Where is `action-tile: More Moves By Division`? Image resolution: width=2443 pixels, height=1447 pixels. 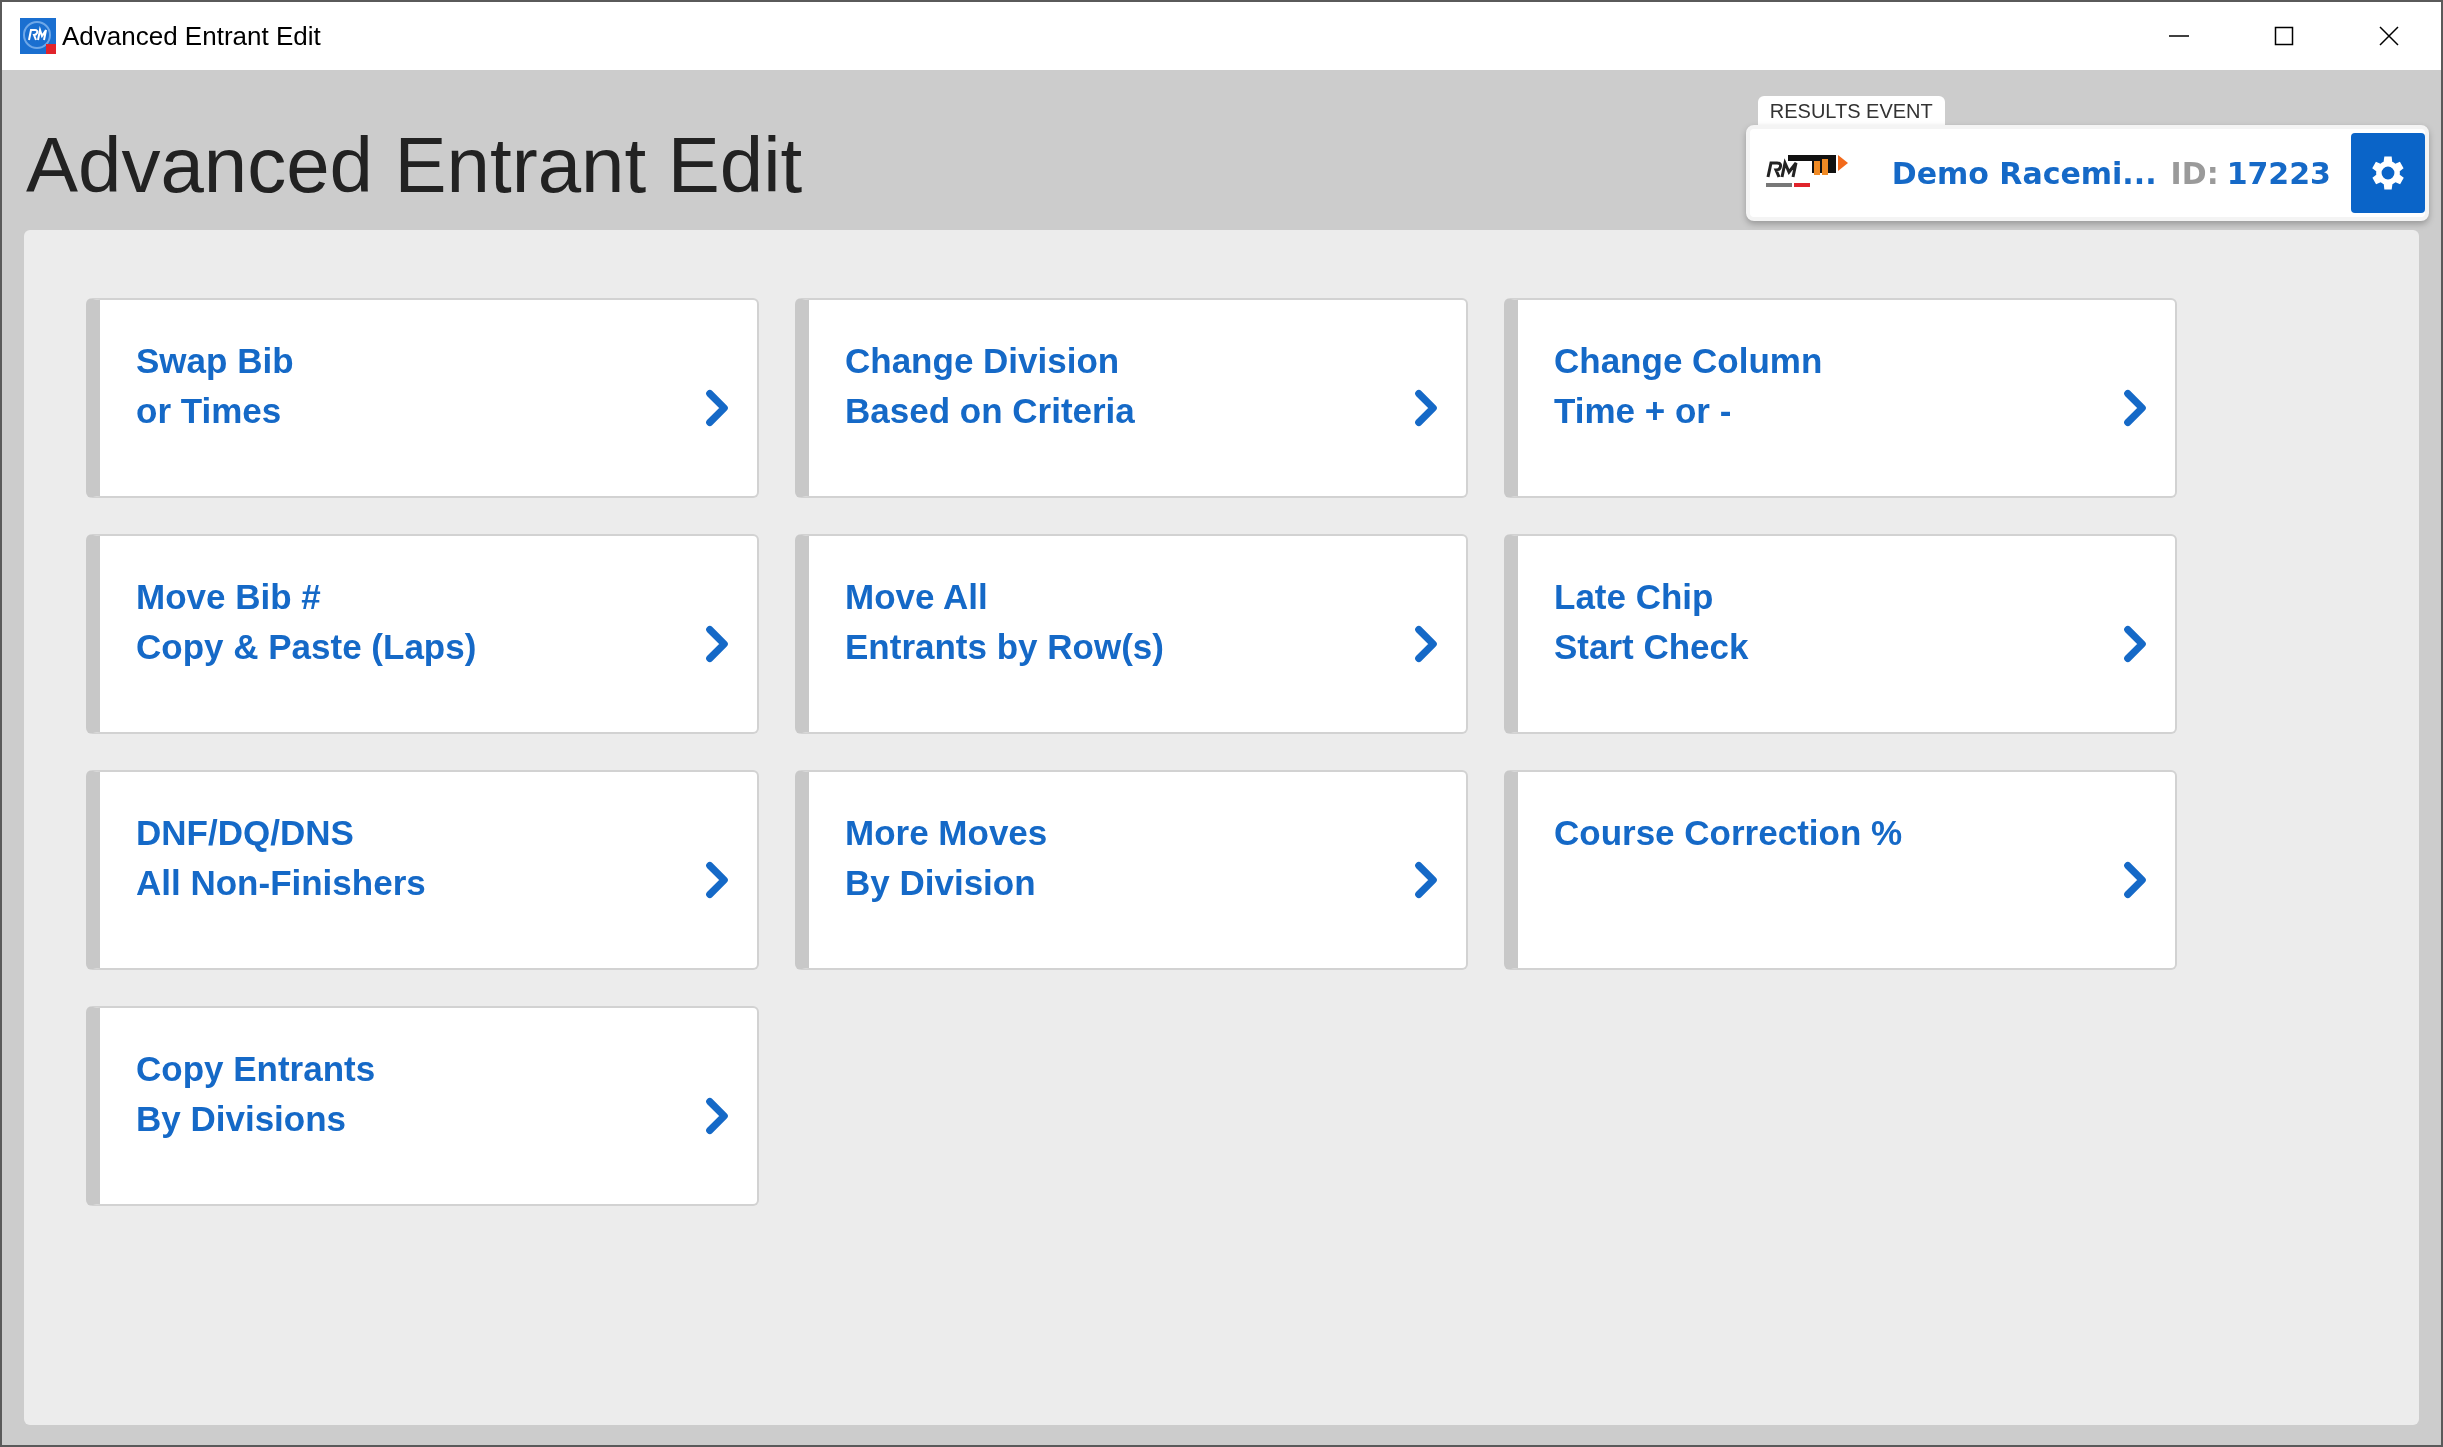
action-tile: More Moves By Division is located at coordinates (1131, 870).